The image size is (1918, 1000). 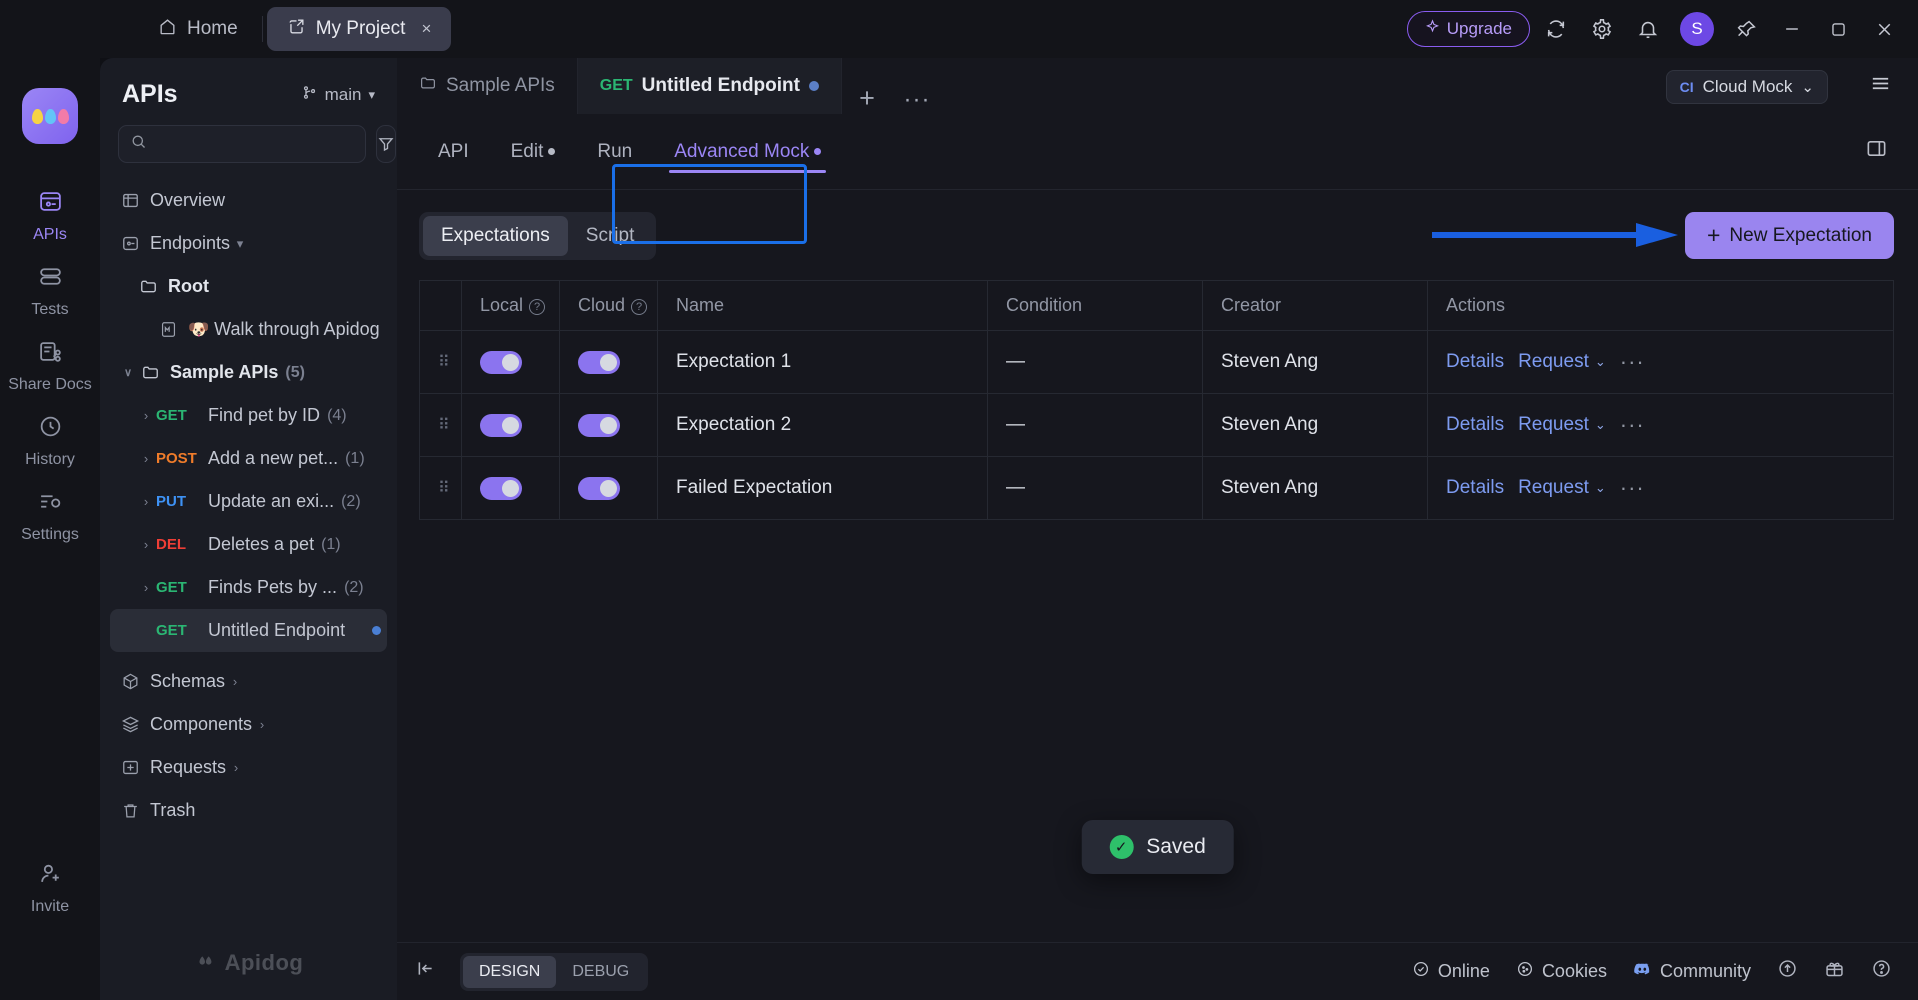 What do you see at coordinates (453, 152) in the screenshot?
I see `tab-api: API` at bounding box center [453, 152].